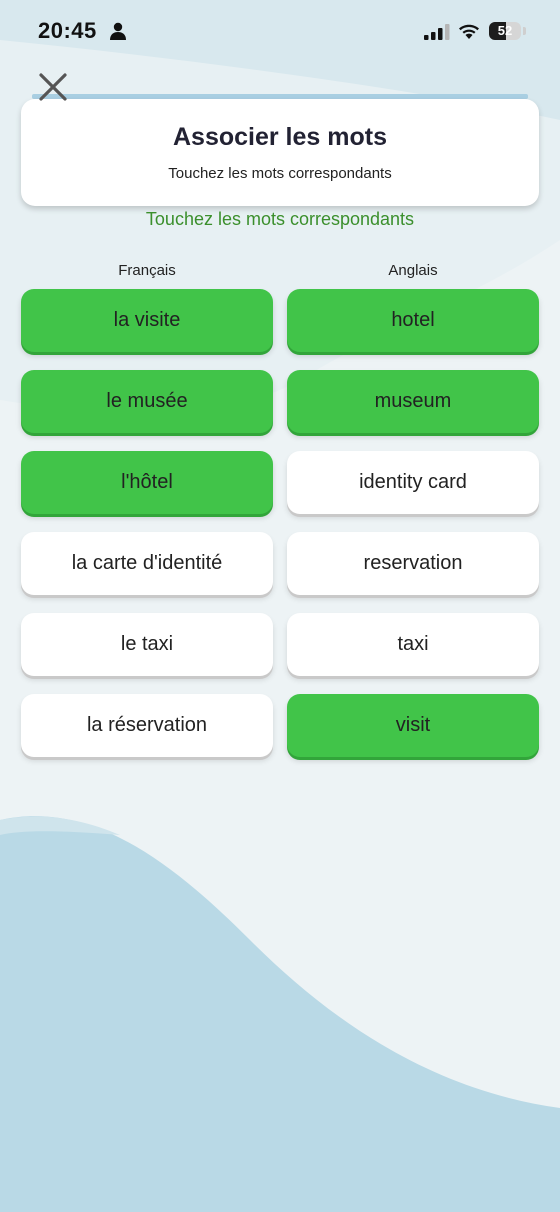  I want to click on column-heading-french: Français, so click(147, 270).